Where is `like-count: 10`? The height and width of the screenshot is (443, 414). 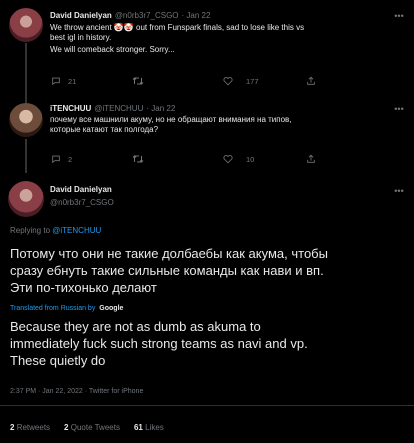 like-count: 10 is located at coordinates (250, 159).